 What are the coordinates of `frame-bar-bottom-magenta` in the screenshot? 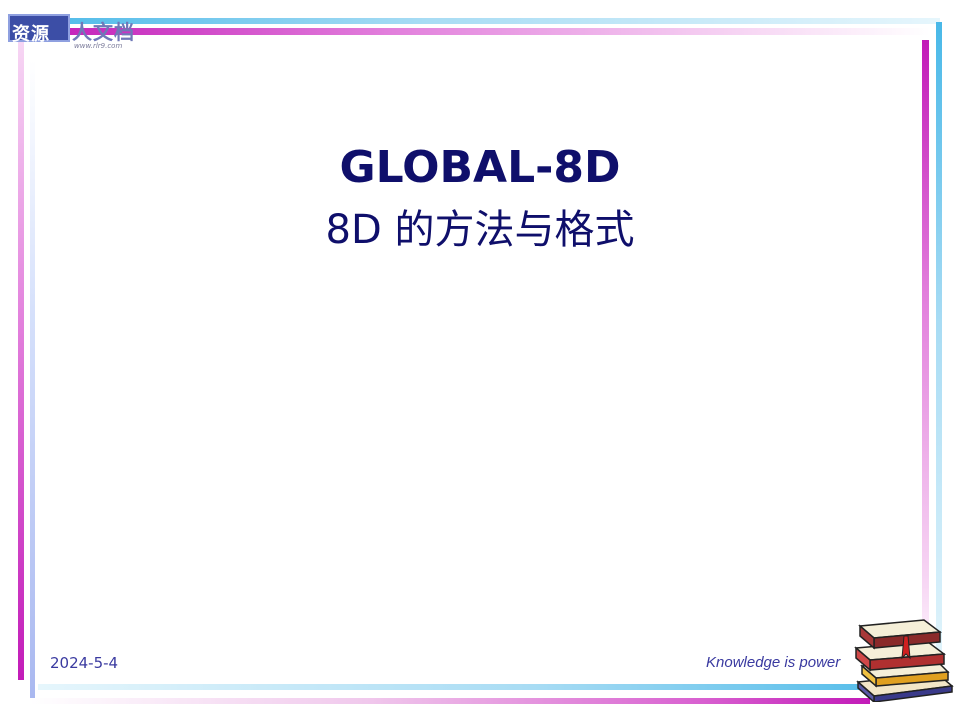 It's located at (450, 701).